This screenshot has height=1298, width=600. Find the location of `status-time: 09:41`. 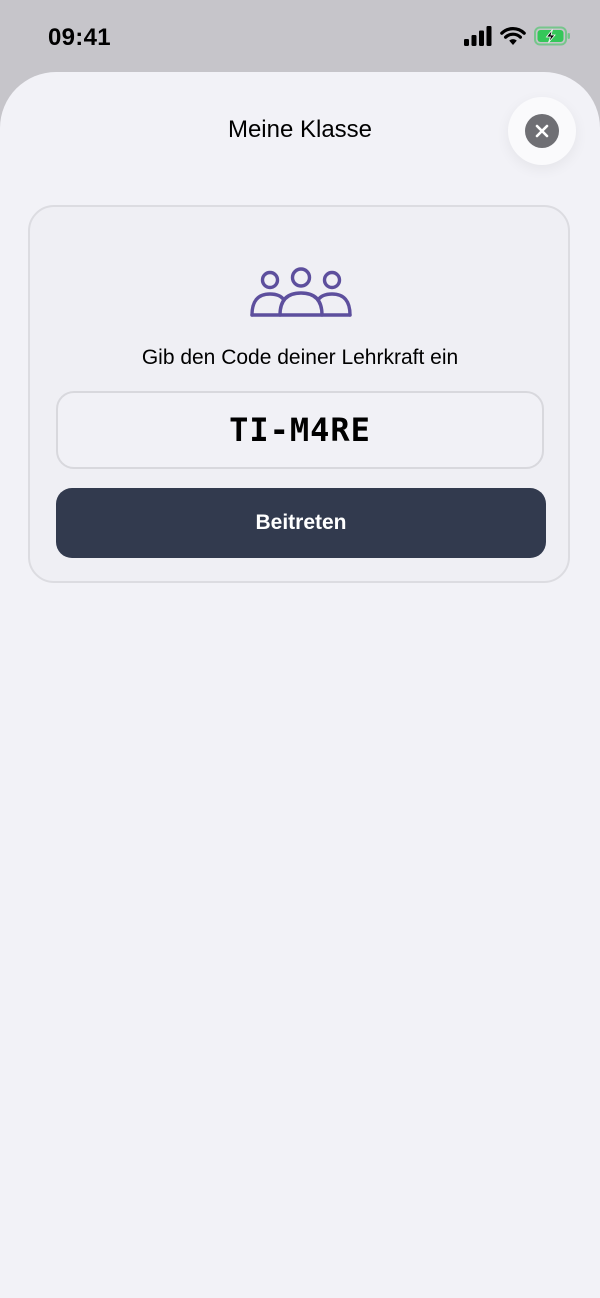

status-time: 09:41 is located at coordinates (79, 37).